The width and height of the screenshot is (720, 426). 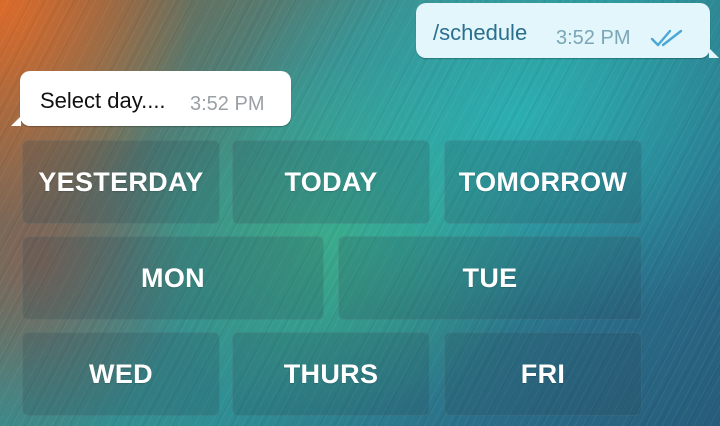 What do you see at coordinates (121, 374) in the screenshot?
I see `keyboard-button-wed: WED` at bounding box center [121, 374].